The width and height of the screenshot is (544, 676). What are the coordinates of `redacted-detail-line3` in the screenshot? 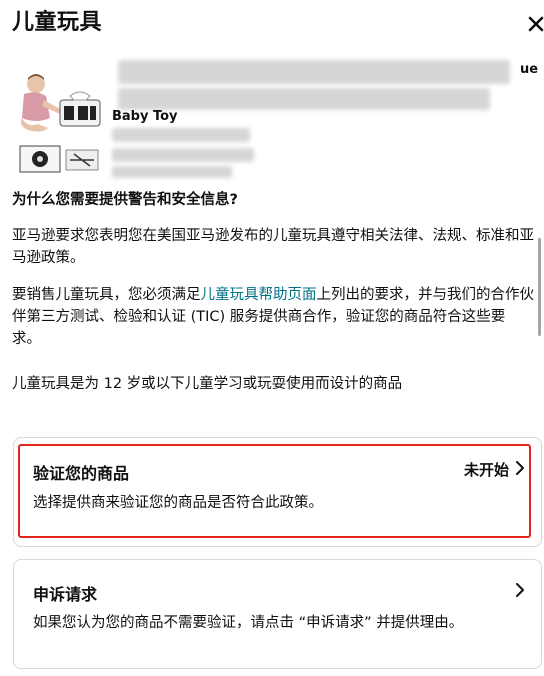 It's located at (172, 172).